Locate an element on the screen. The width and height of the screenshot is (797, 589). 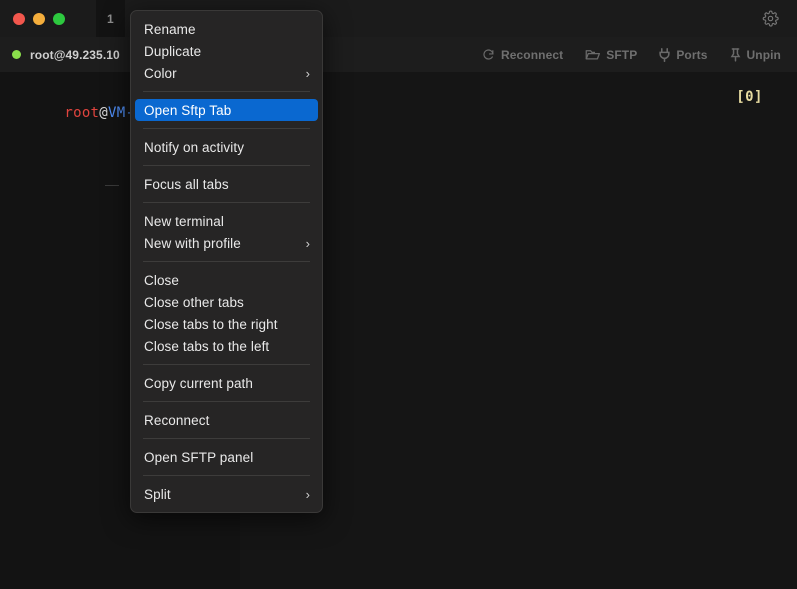
title-bar: 1 is located at coordinates (398, 18).